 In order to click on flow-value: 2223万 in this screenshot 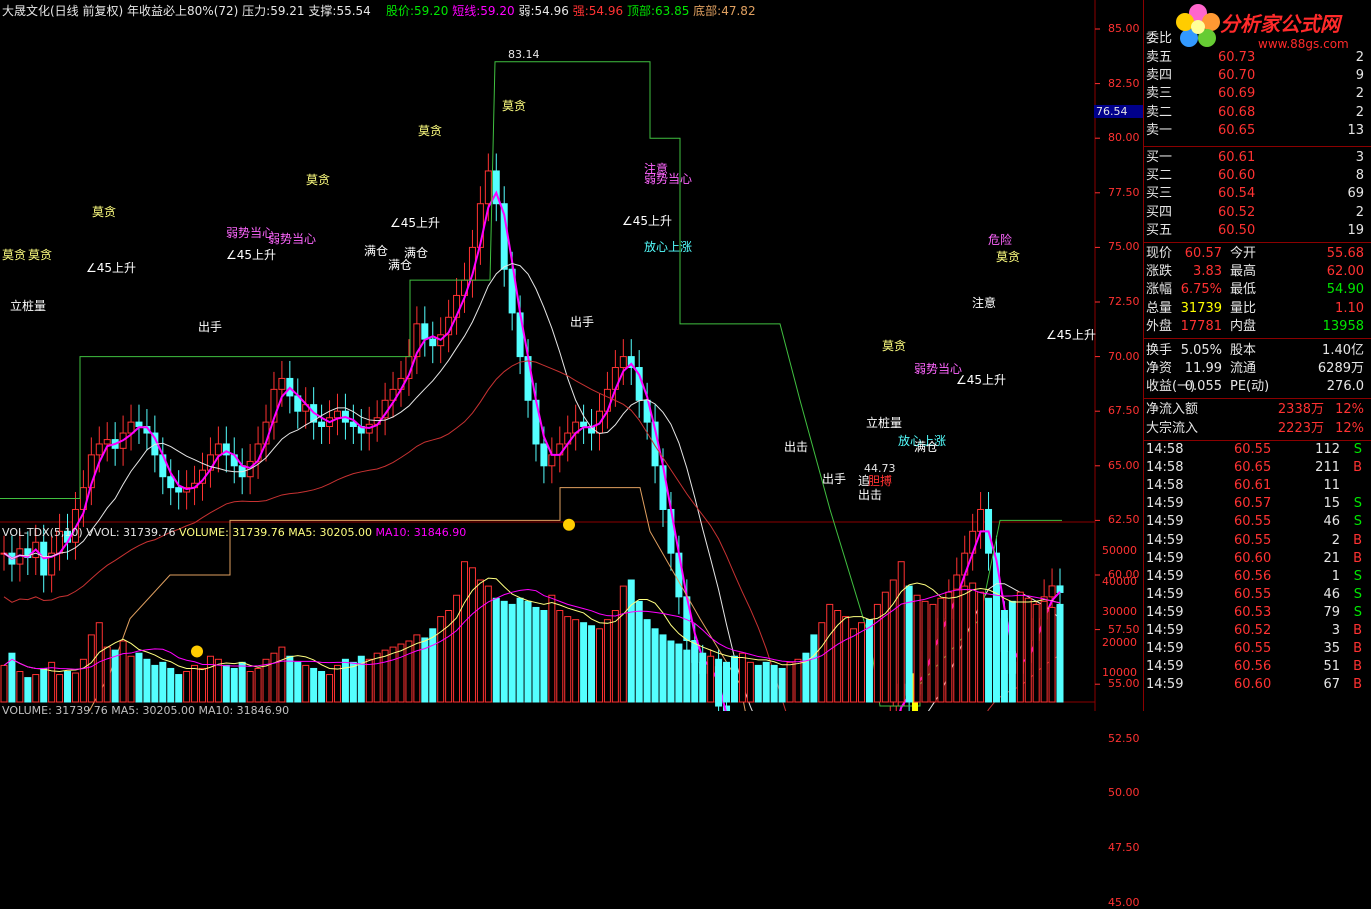, I will do `click(1300, 428)`.